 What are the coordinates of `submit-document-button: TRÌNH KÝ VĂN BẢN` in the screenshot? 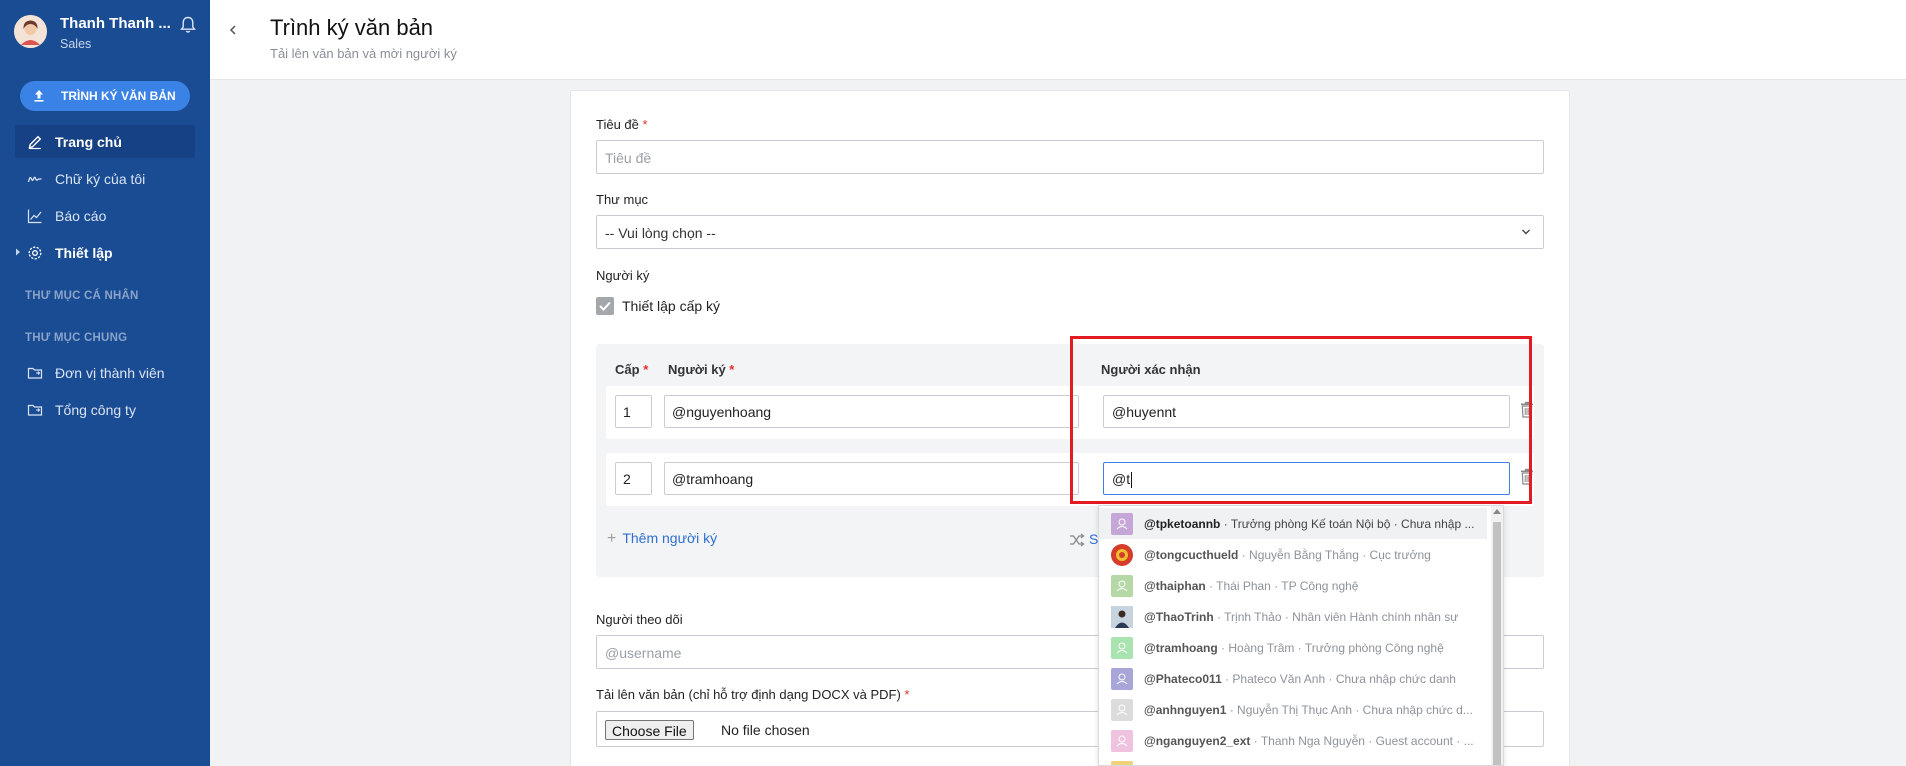 It's located at (105, 96).